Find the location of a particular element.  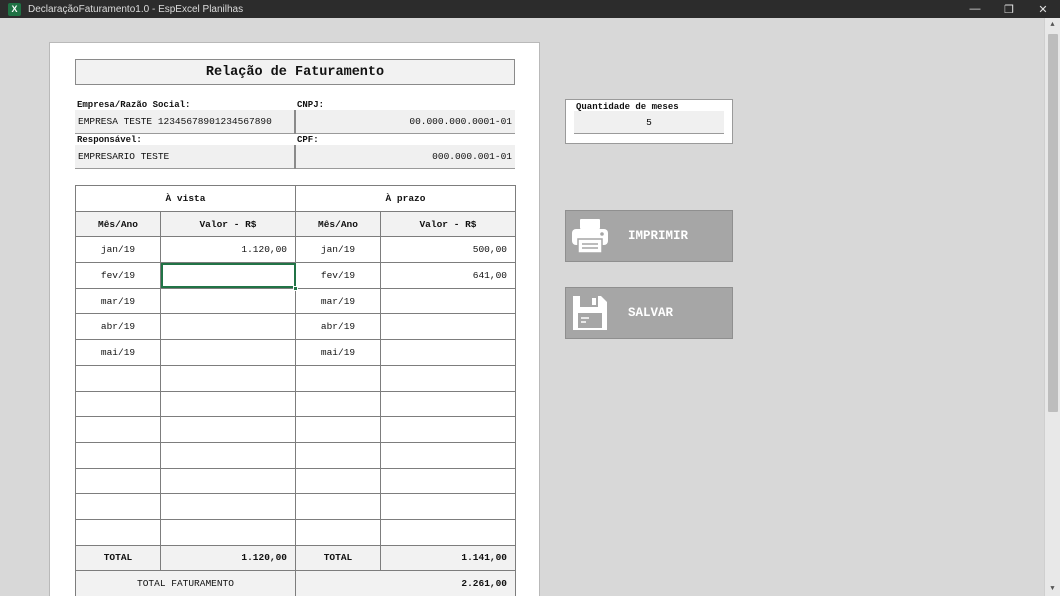

scroll-up-icon: ▲ is located at coordinates (1052, 25).